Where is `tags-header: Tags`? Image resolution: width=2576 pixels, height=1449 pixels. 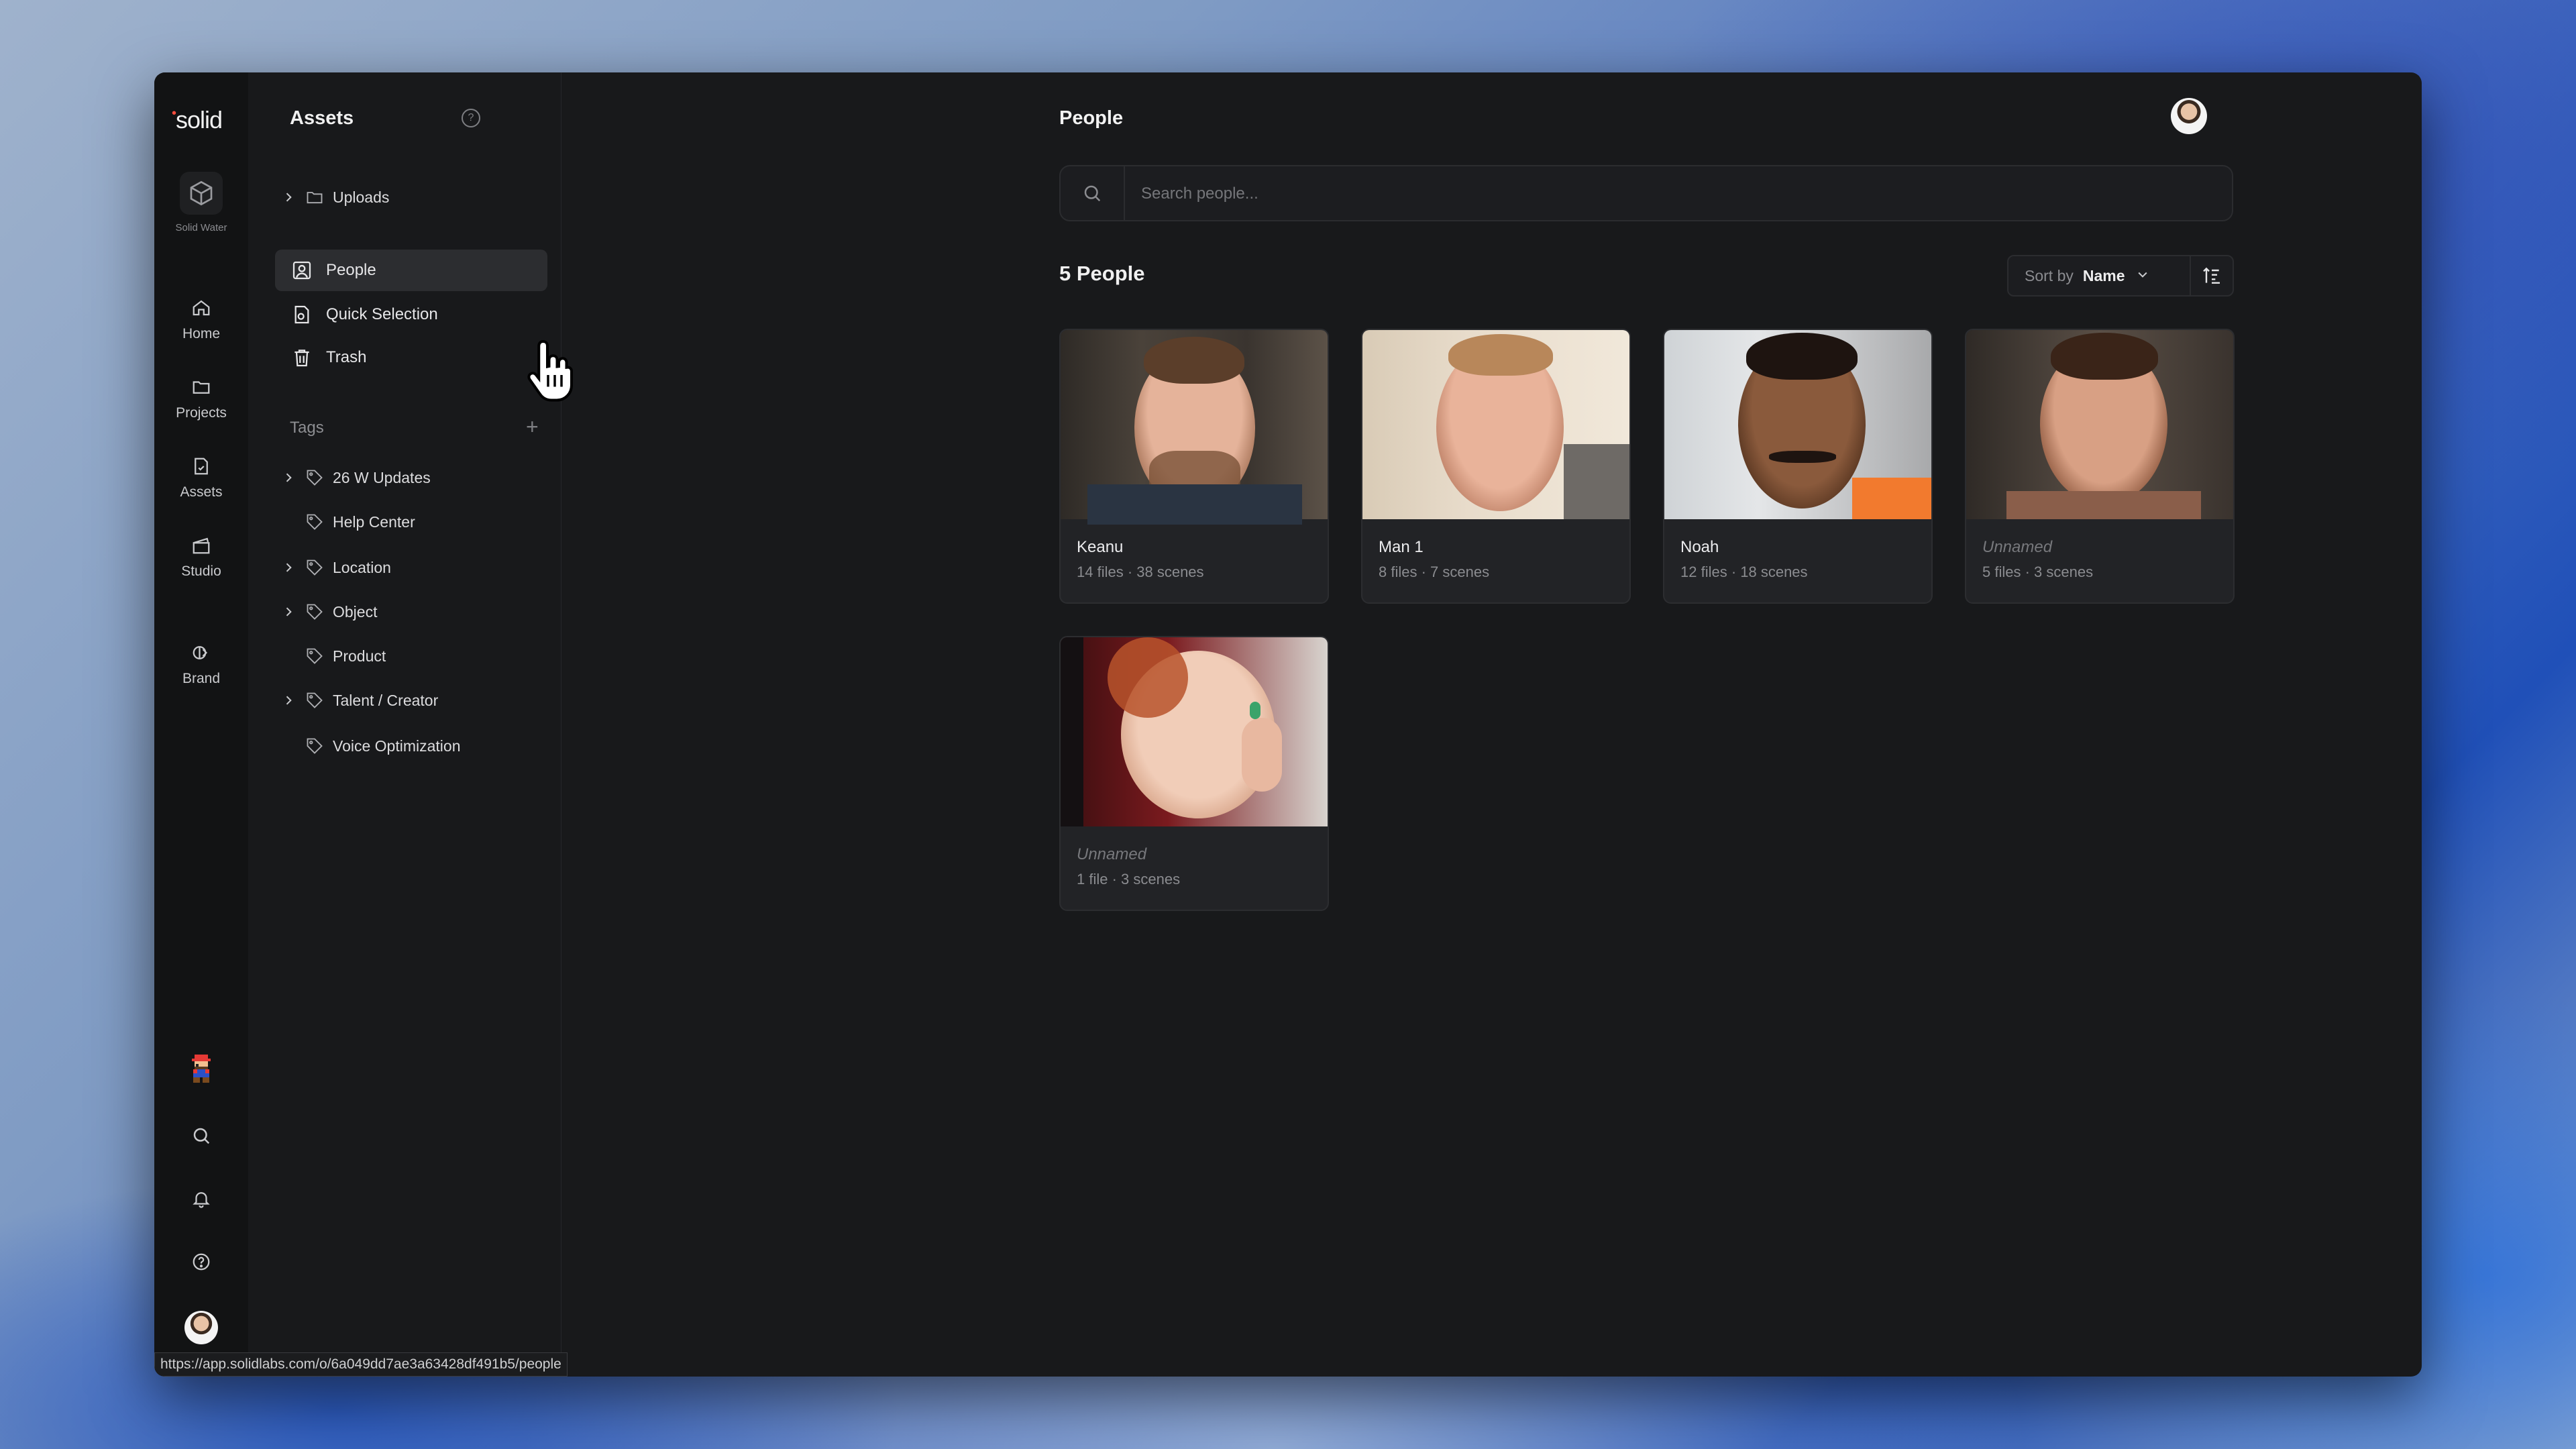 tags-header: Tags is located at coordinates (307, 428).